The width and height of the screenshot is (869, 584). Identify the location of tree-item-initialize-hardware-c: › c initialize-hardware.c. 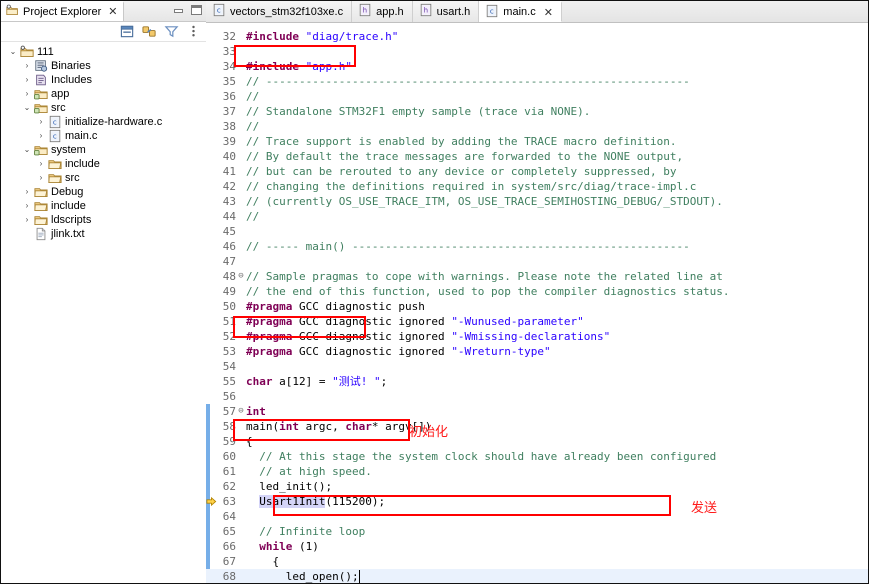
(103, 122).